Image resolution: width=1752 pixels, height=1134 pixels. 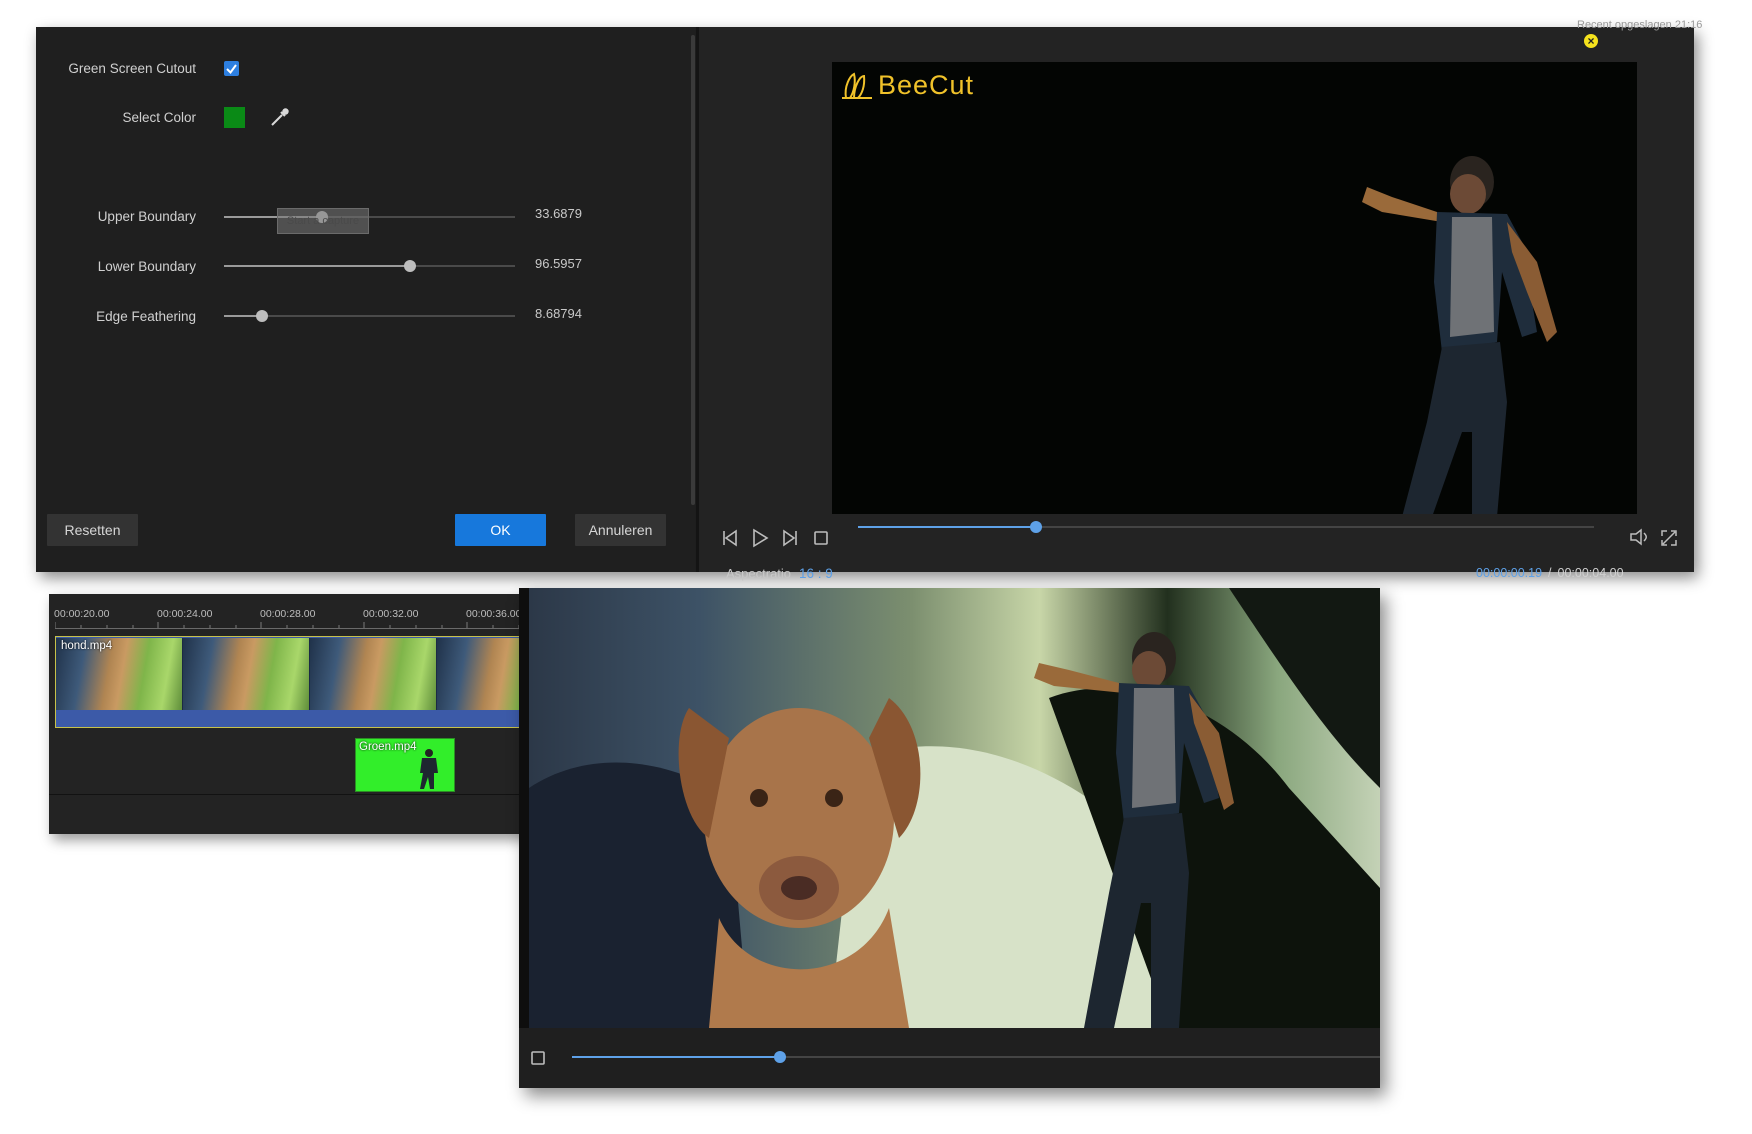 I want to click on upper-boundary-value: 33.6879, so click(x=558, y=213).